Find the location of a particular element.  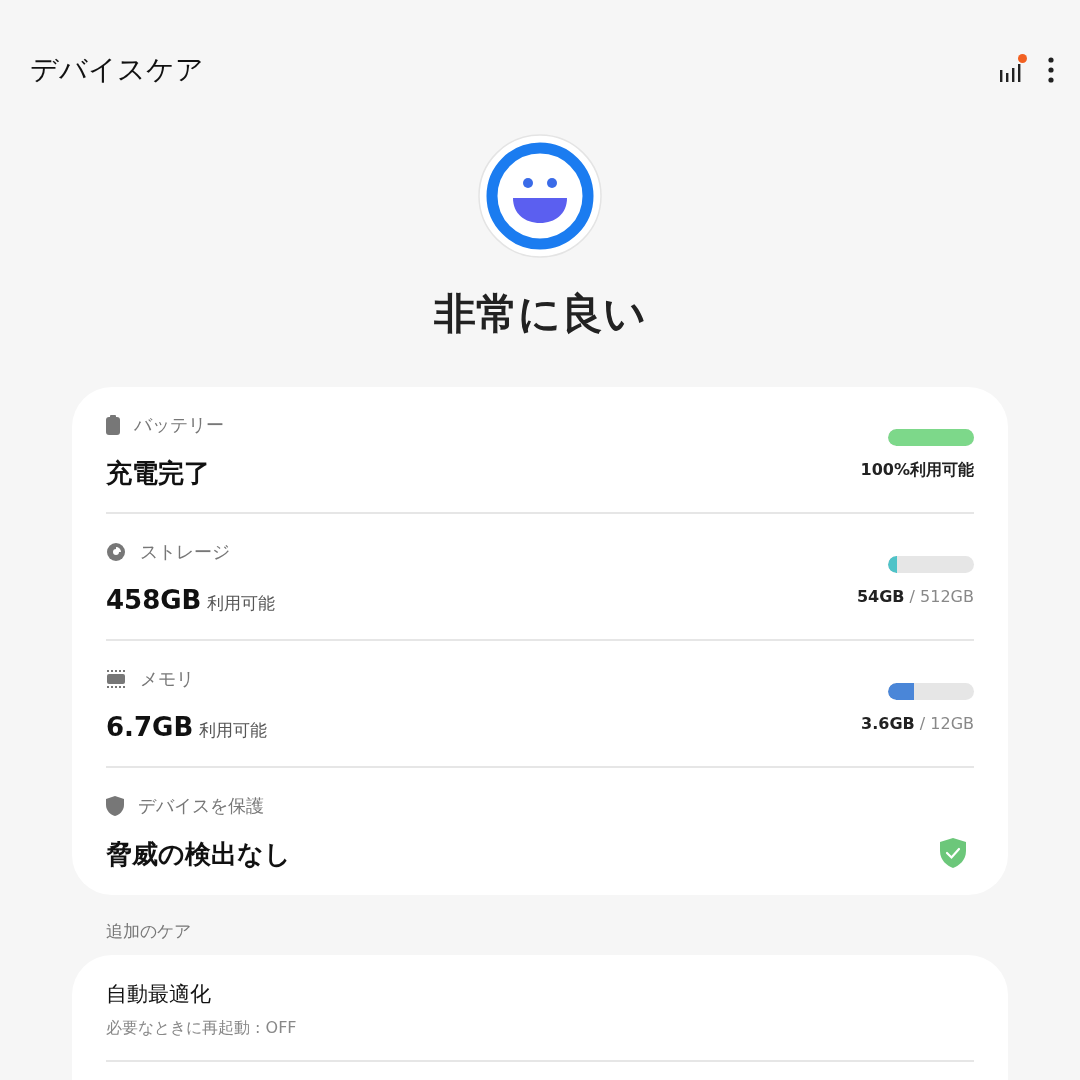

chip-icon is located at coordinates (116, 678).